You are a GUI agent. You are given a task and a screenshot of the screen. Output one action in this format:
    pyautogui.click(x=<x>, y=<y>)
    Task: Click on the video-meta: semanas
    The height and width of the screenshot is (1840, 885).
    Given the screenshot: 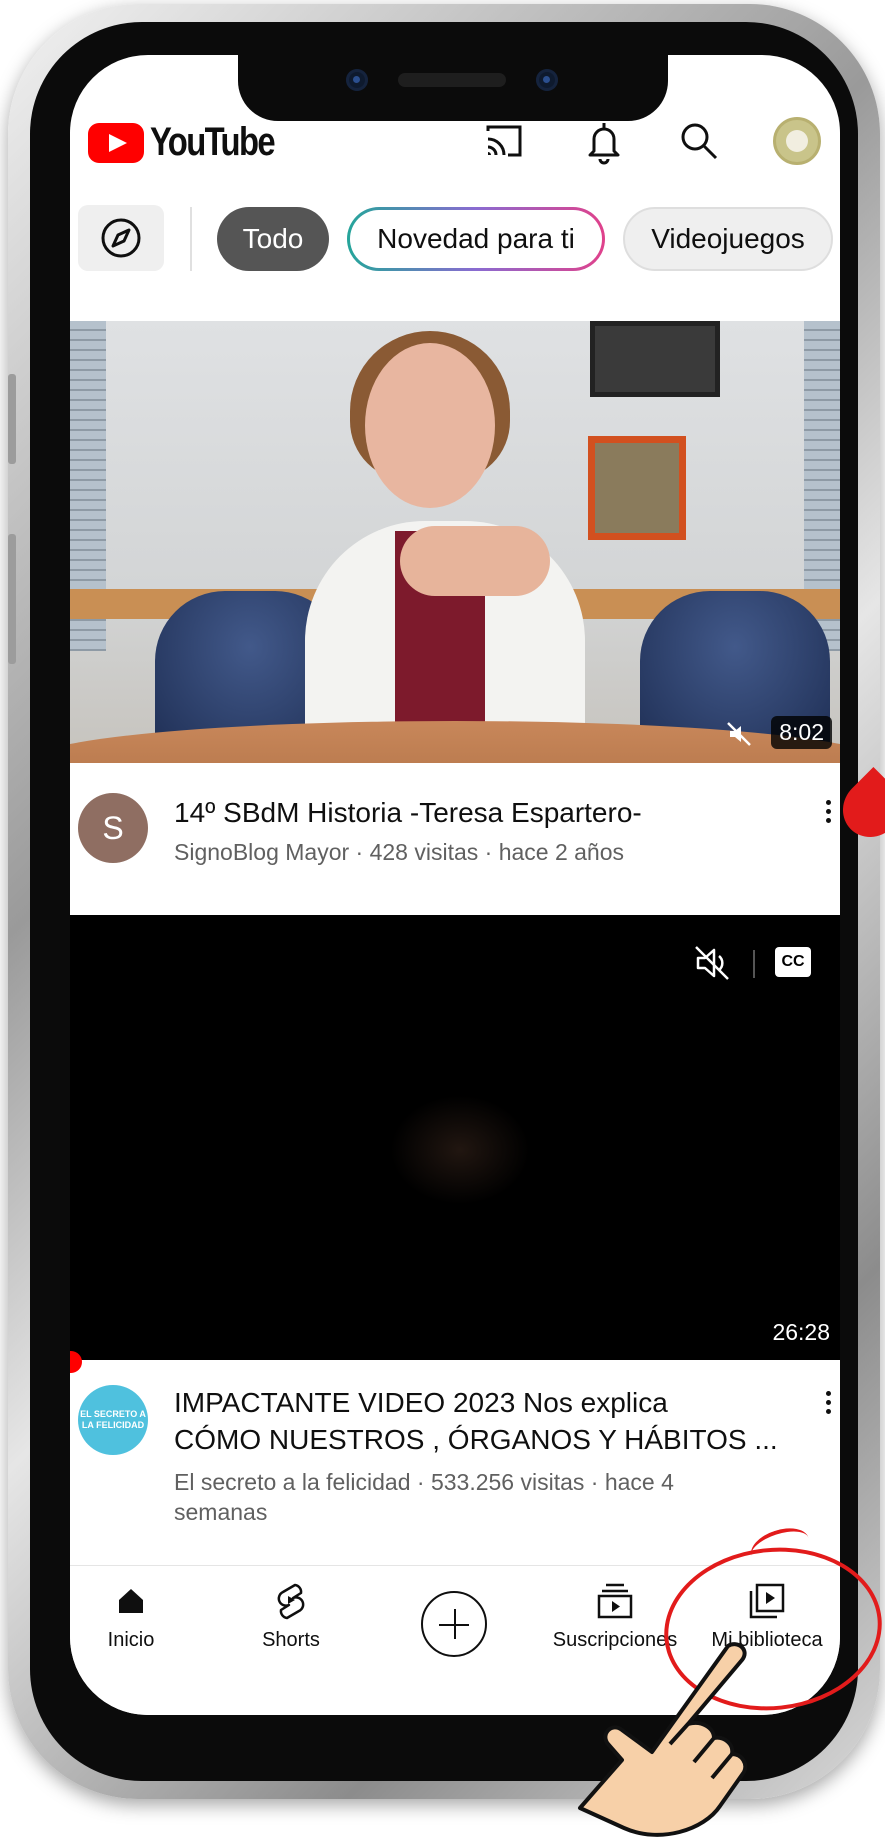 What is the action you would take?
    pyautogui.click(x=221, y=1512)
    